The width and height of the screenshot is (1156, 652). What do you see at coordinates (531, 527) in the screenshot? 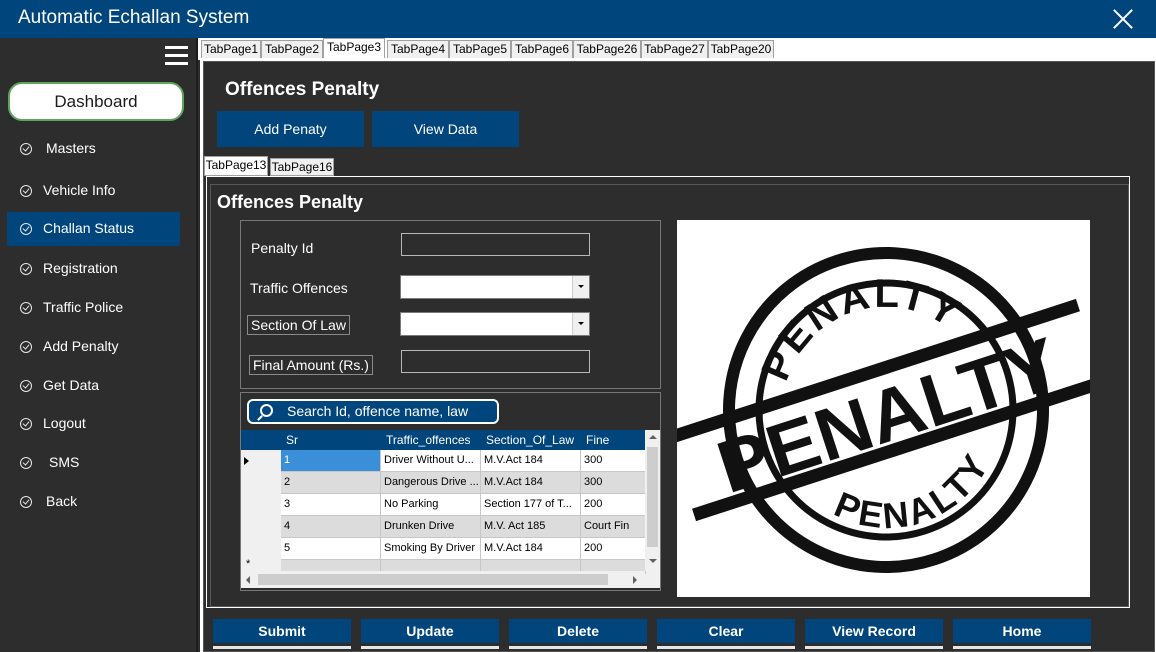
I see `cell-section-of-law: M.V. Act 185` at bounding box center [531, 527].